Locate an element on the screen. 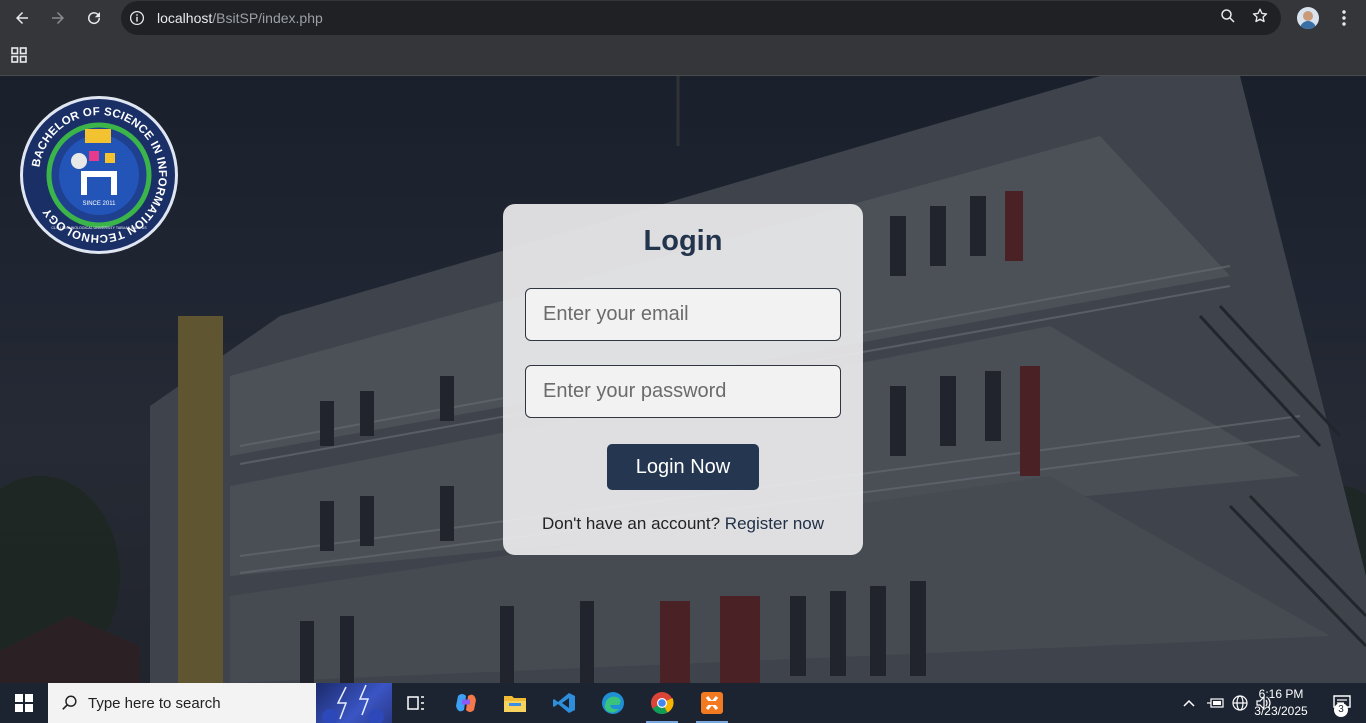 This screenshot has height=723, width=1366. profile-avatar is located at coordinates (1308, 18).